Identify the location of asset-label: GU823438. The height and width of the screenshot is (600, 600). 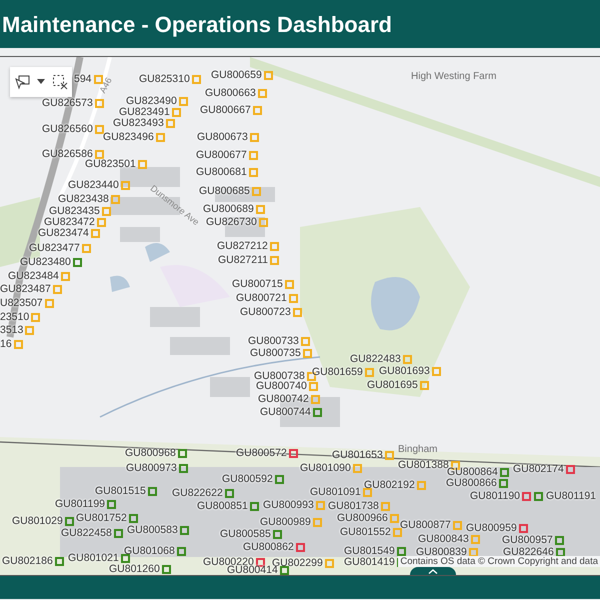
(83, 199).